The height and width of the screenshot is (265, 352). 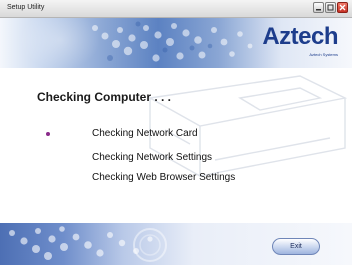 What do you see at coordinates (323, 54) in the screenshot?
I see `brand-tagline: Aztech Systems` at bounding box center [323, 54].